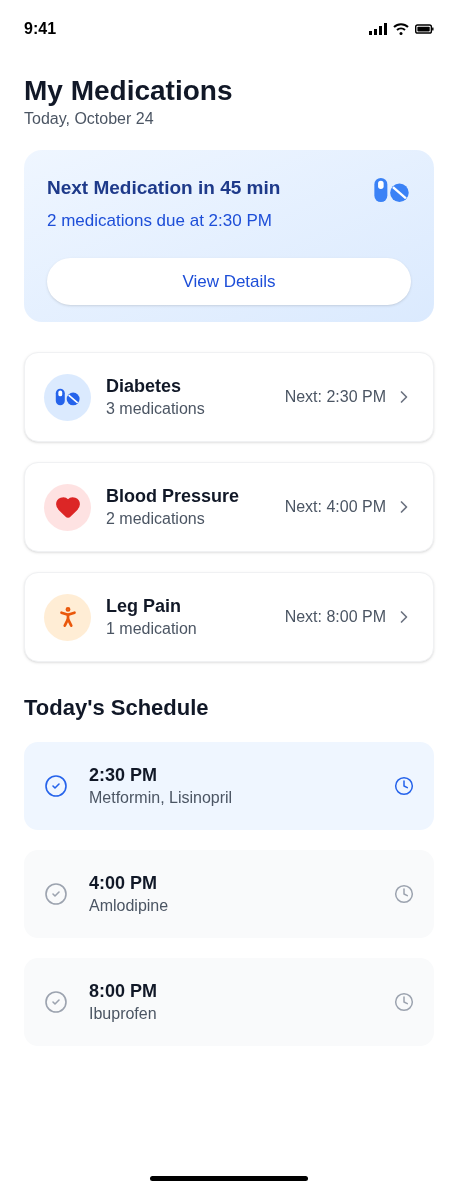 Image resolution: width=458 pixels, height=1198 pixels. Describe the element at coordinates (144, 386) in the screenshot. I see `condition-name: Diabetes` at that location.